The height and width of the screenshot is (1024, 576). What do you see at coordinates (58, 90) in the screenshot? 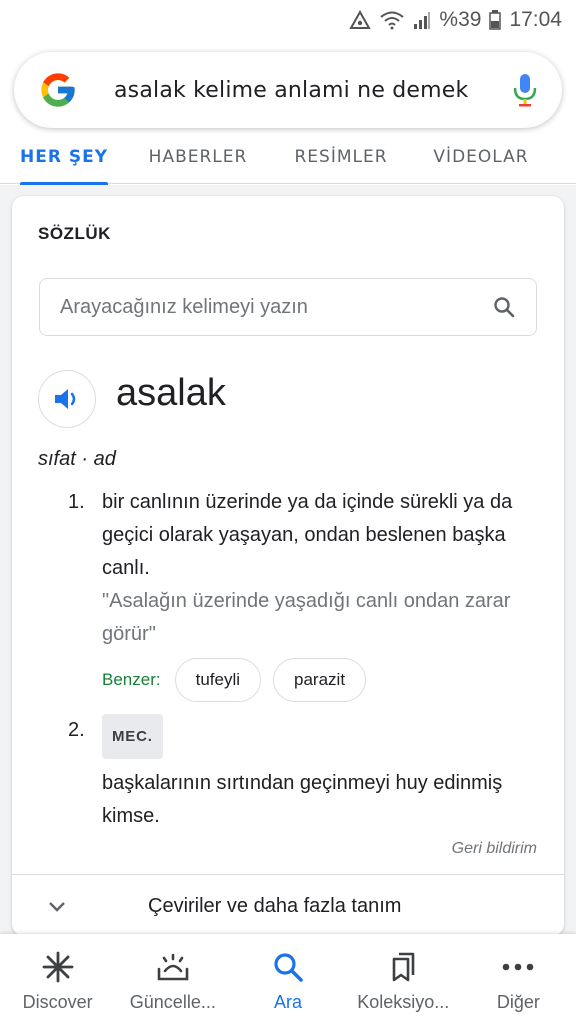
I see `google-logo-icon` at bounding box center [58, 90].